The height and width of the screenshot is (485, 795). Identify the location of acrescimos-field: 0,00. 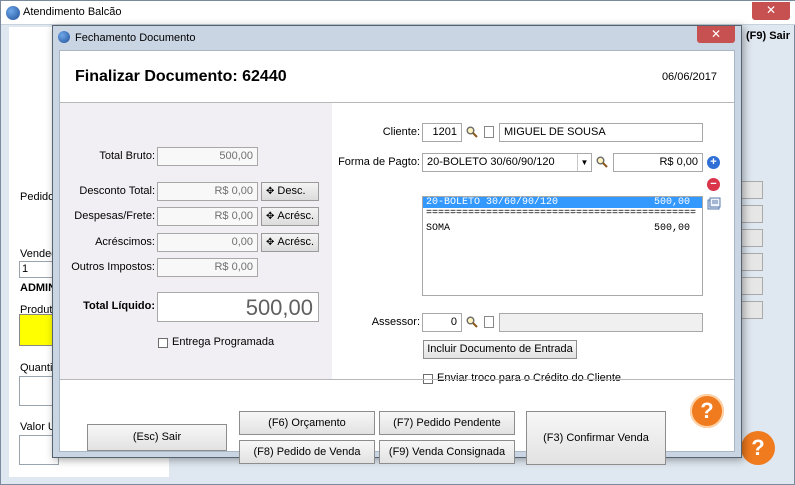
(207, 242).